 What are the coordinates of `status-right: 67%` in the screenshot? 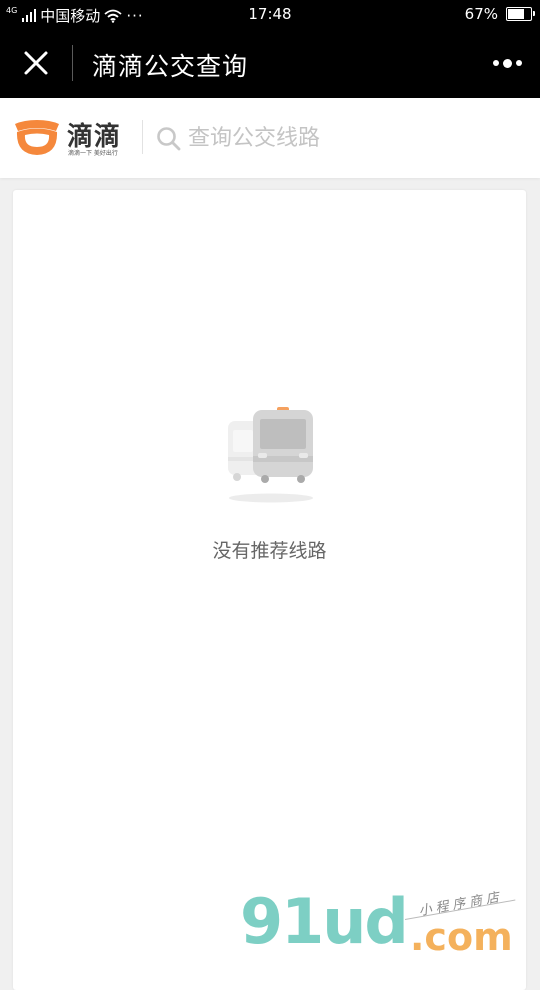 It's located at (499, 14).